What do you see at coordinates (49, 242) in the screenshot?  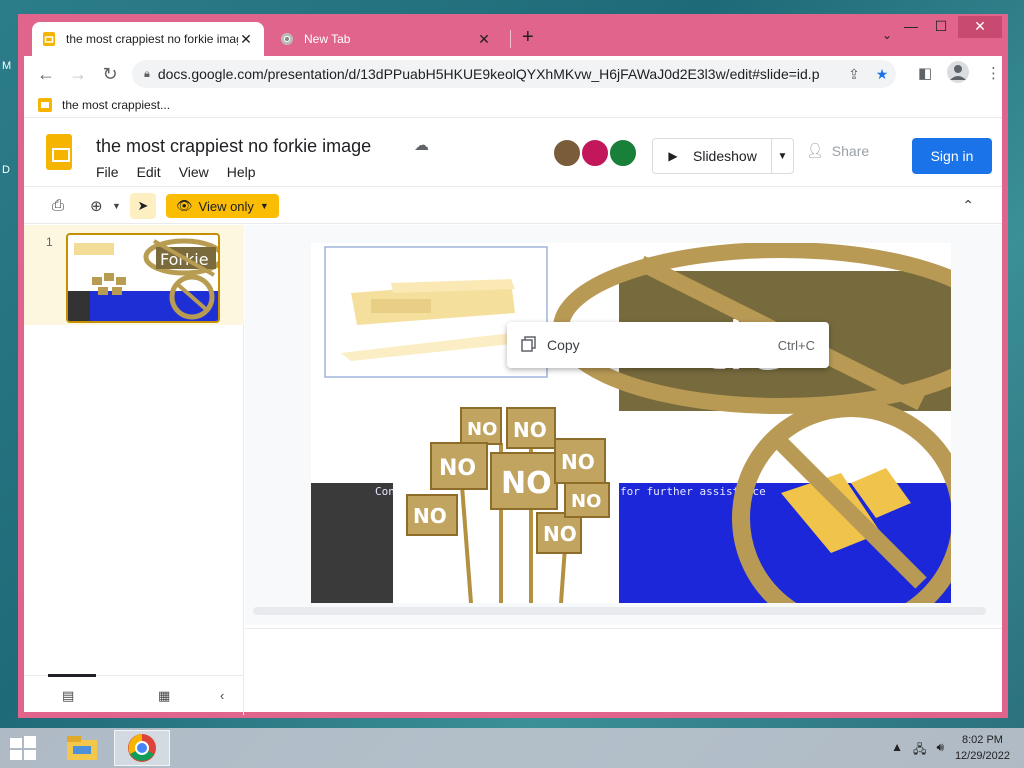 I see `slide-number: 1` at bounding box center [49, 242].